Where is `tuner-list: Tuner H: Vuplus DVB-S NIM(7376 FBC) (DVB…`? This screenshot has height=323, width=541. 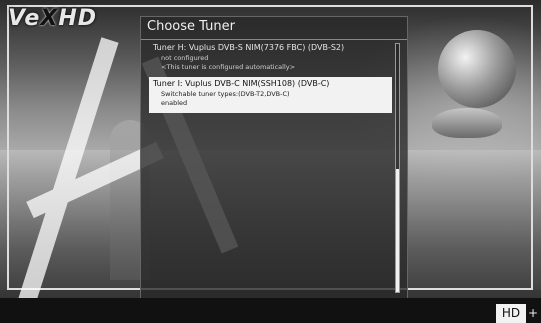
tuner-list: Tuner H: Vuplus DVB-S NIM(7376 FBC) (DVB… is located at coordinates (270, 77).